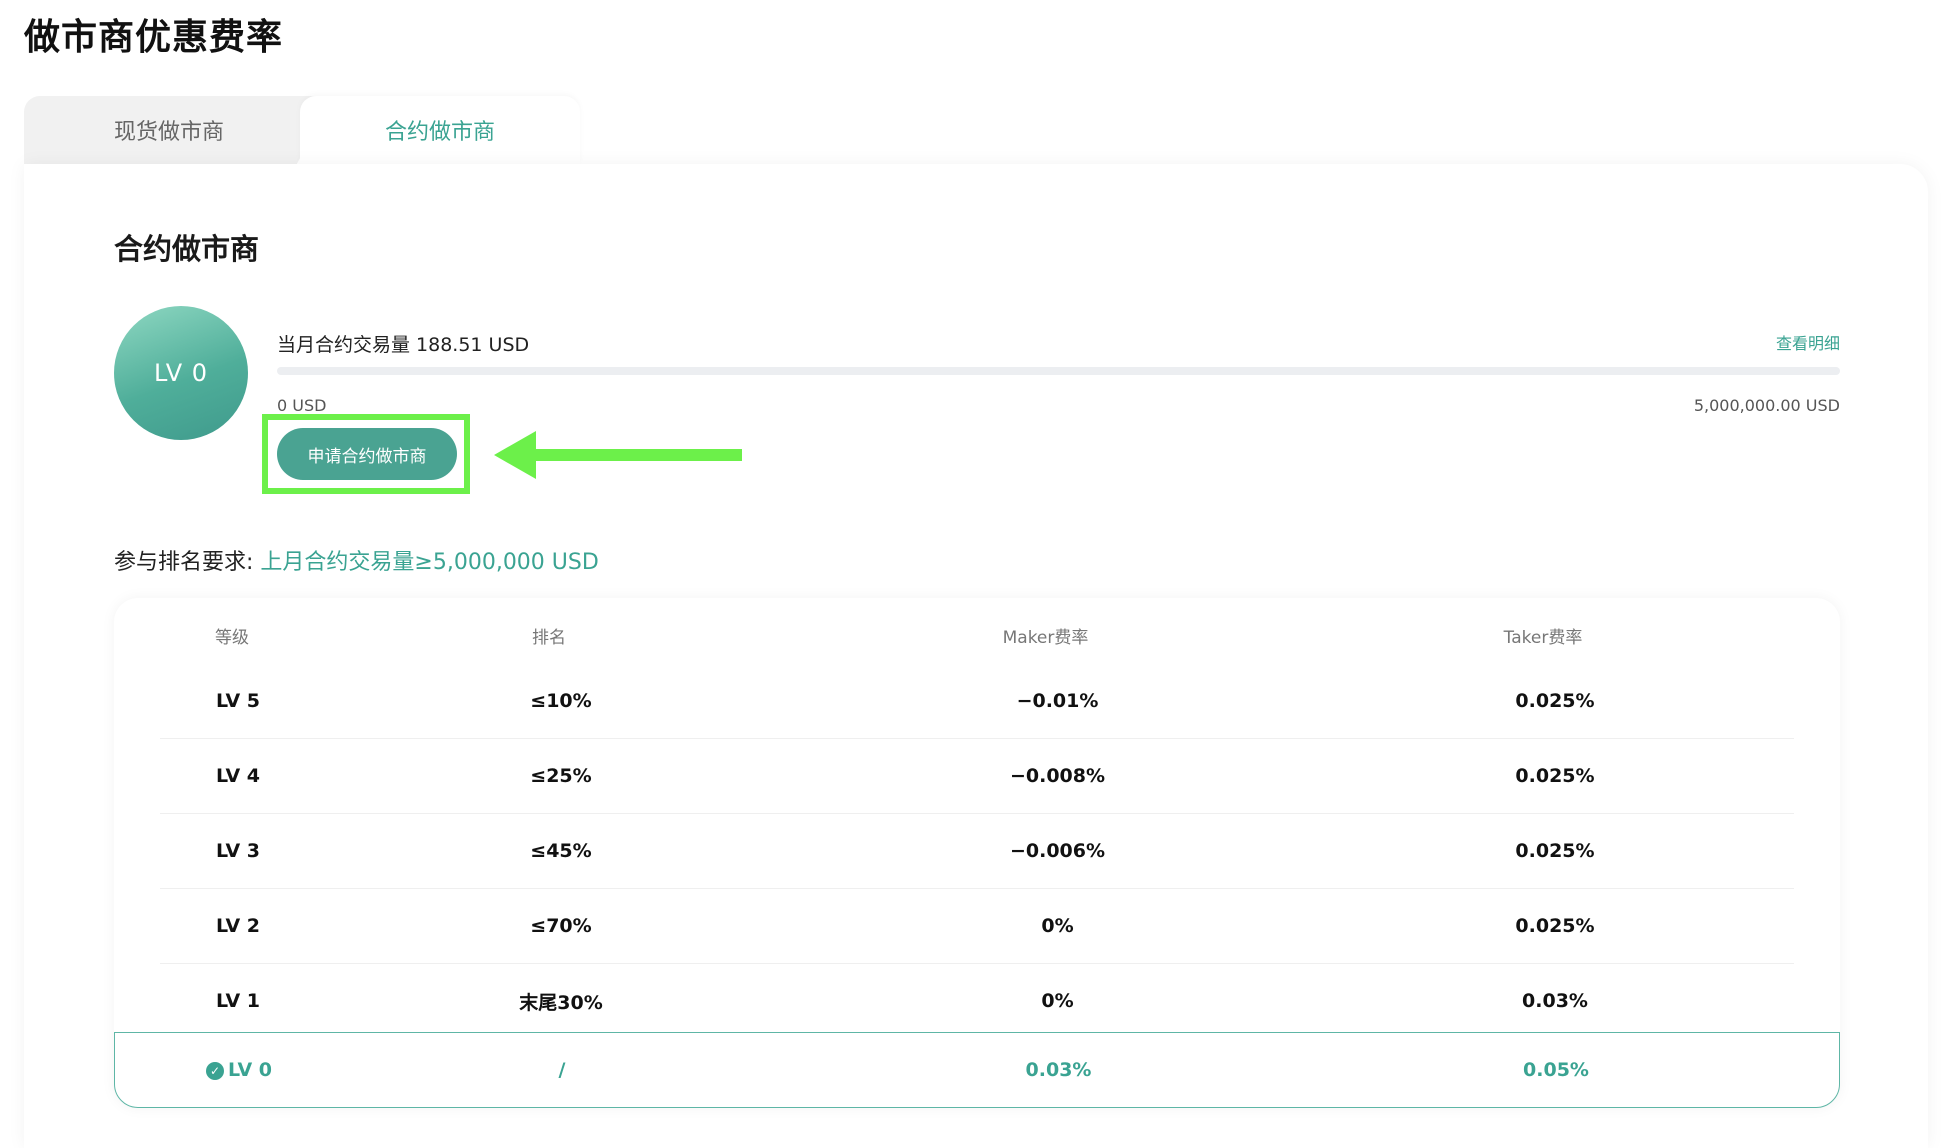  What do you see at coordinates (169, 130) in the screenshot?
I see `tab-spot-label: 现货做市商` at bounding box center [169, 130].